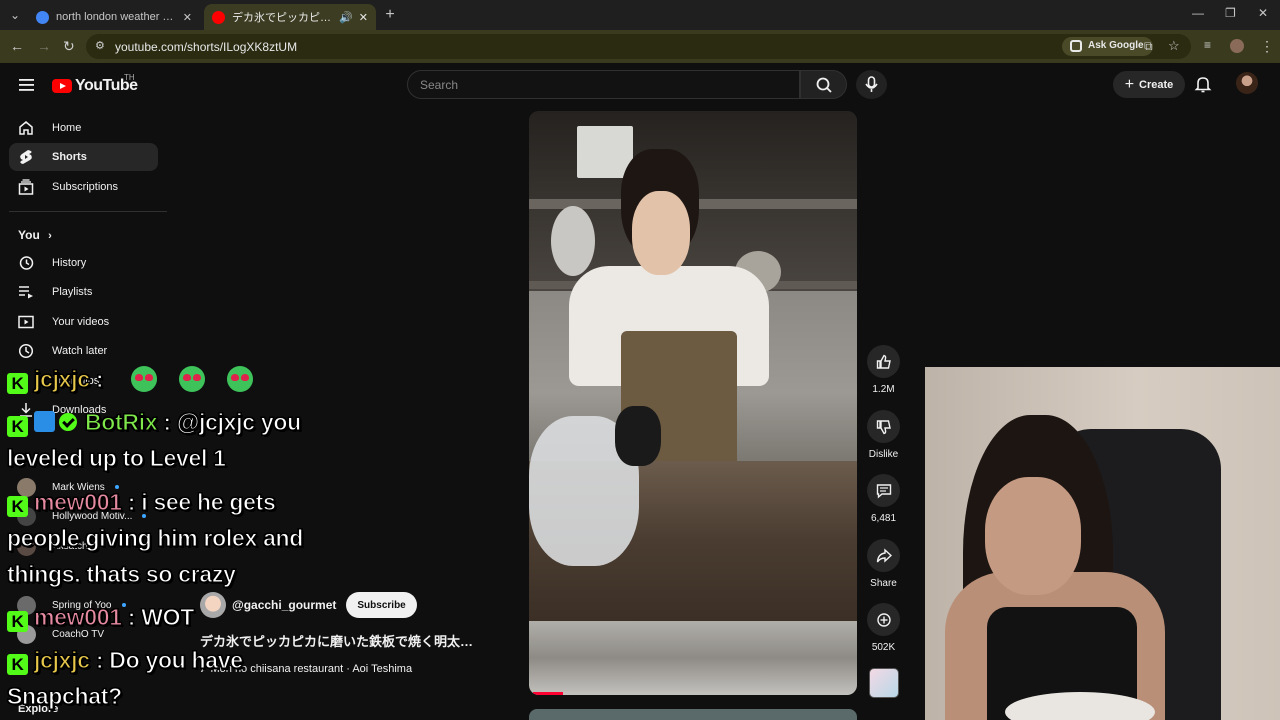 The width and height of the screenshot is (1280, 720). I want to click on site-info-icon: ⚙, so click(100, 45).